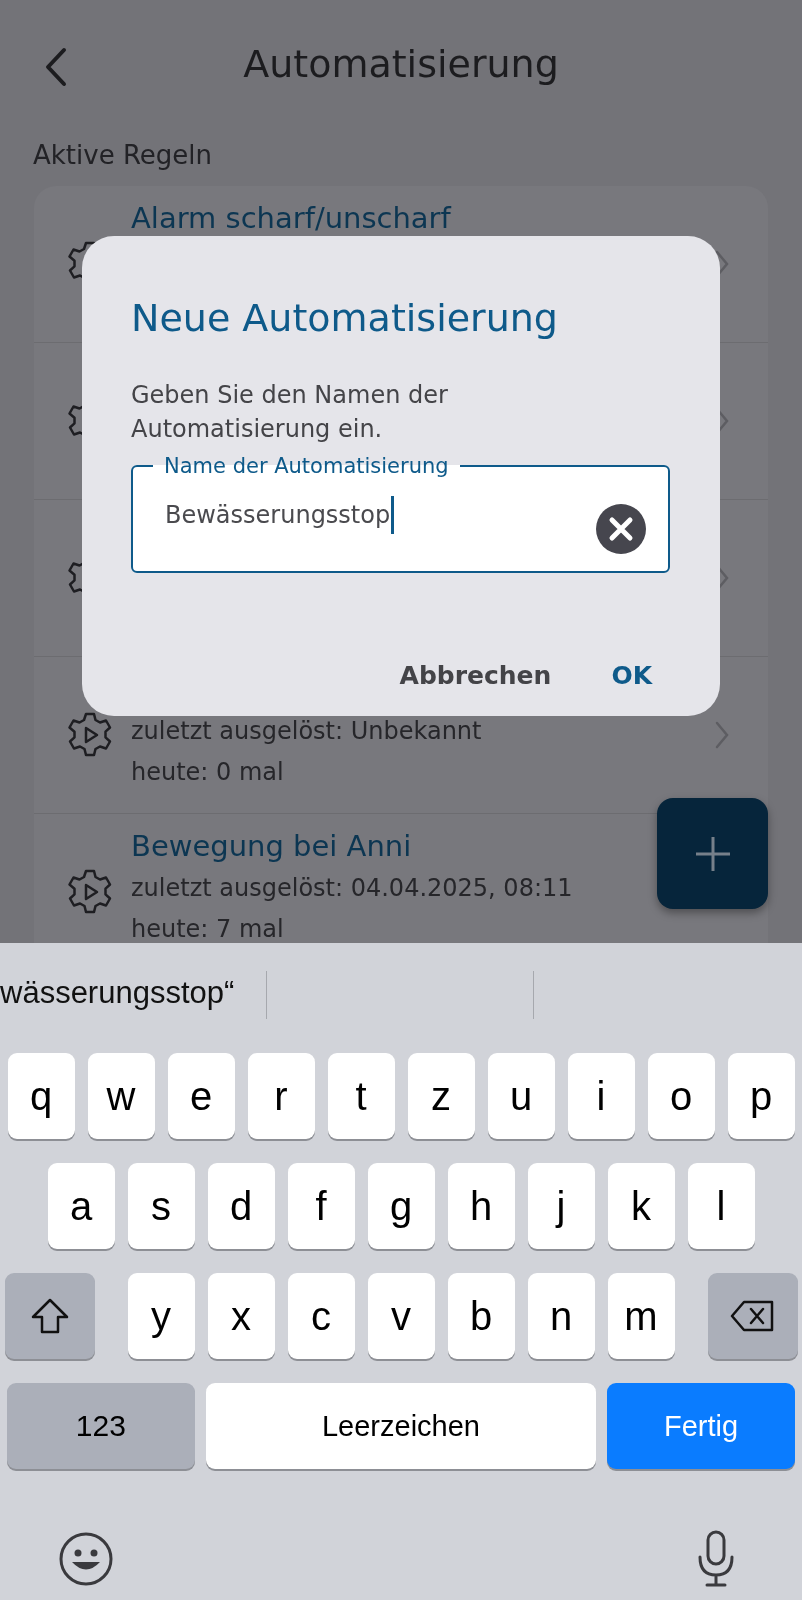  What do you see at coordinates (601, 1096) in the screenshot?
I see `letter-key: i` at bounding box center [601, 1096].